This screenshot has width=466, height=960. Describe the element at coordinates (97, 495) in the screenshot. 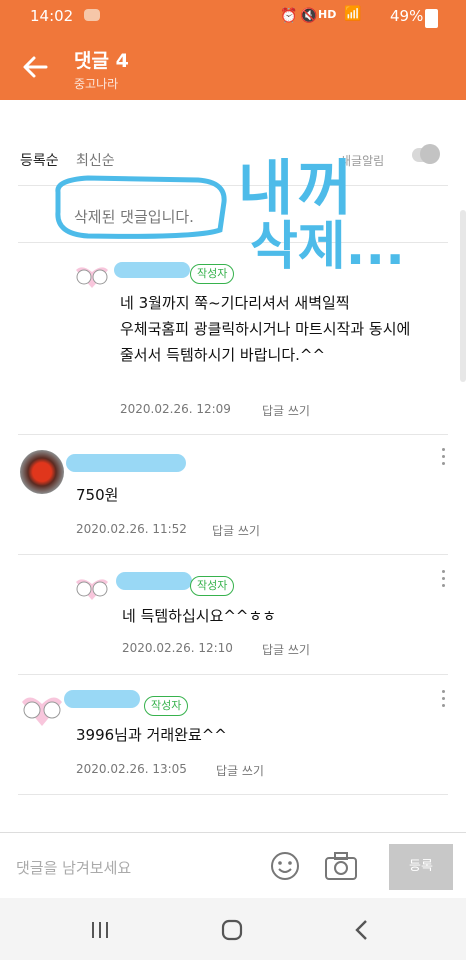

I see `comment-text: 750원` at that location.